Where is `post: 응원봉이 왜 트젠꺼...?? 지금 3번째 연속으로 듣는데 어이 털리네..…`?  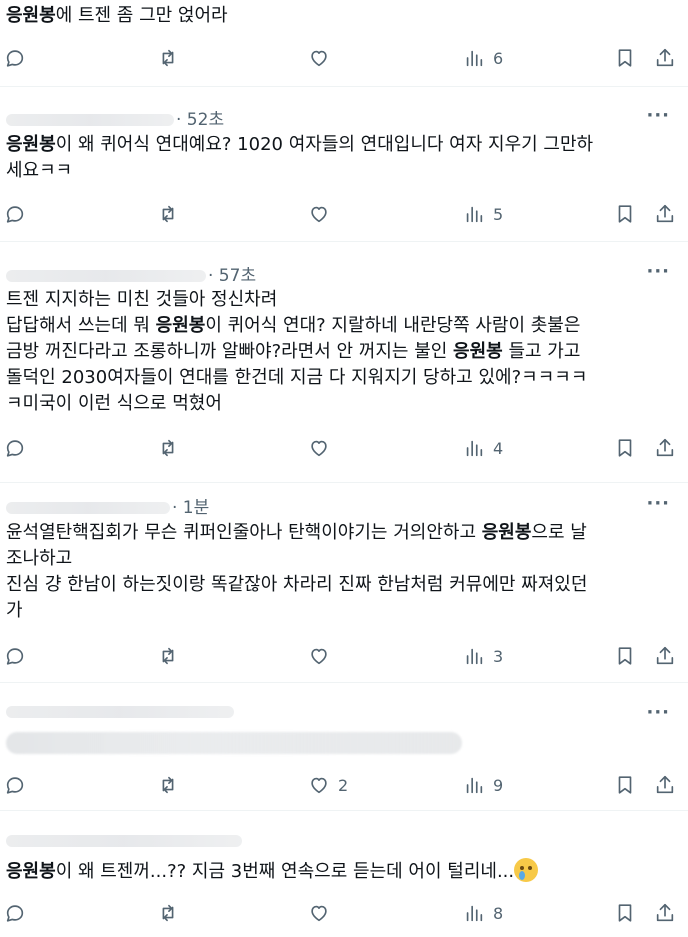 post: 응원봉이 왜 트젠꺼...?? 지금 3번째 연속으로 듣는데 어이 털리네..… is located at coordinates (344, 873).